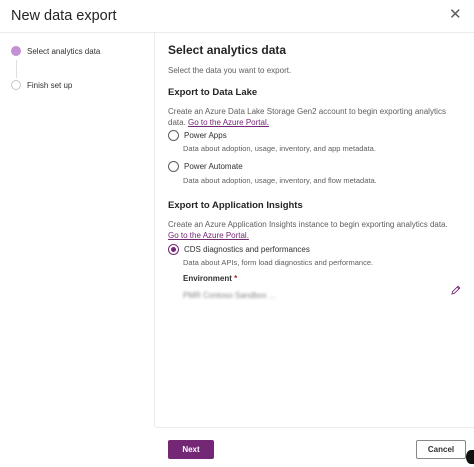  I want to click on step-inactive-dot-icon, so click(16, 85).